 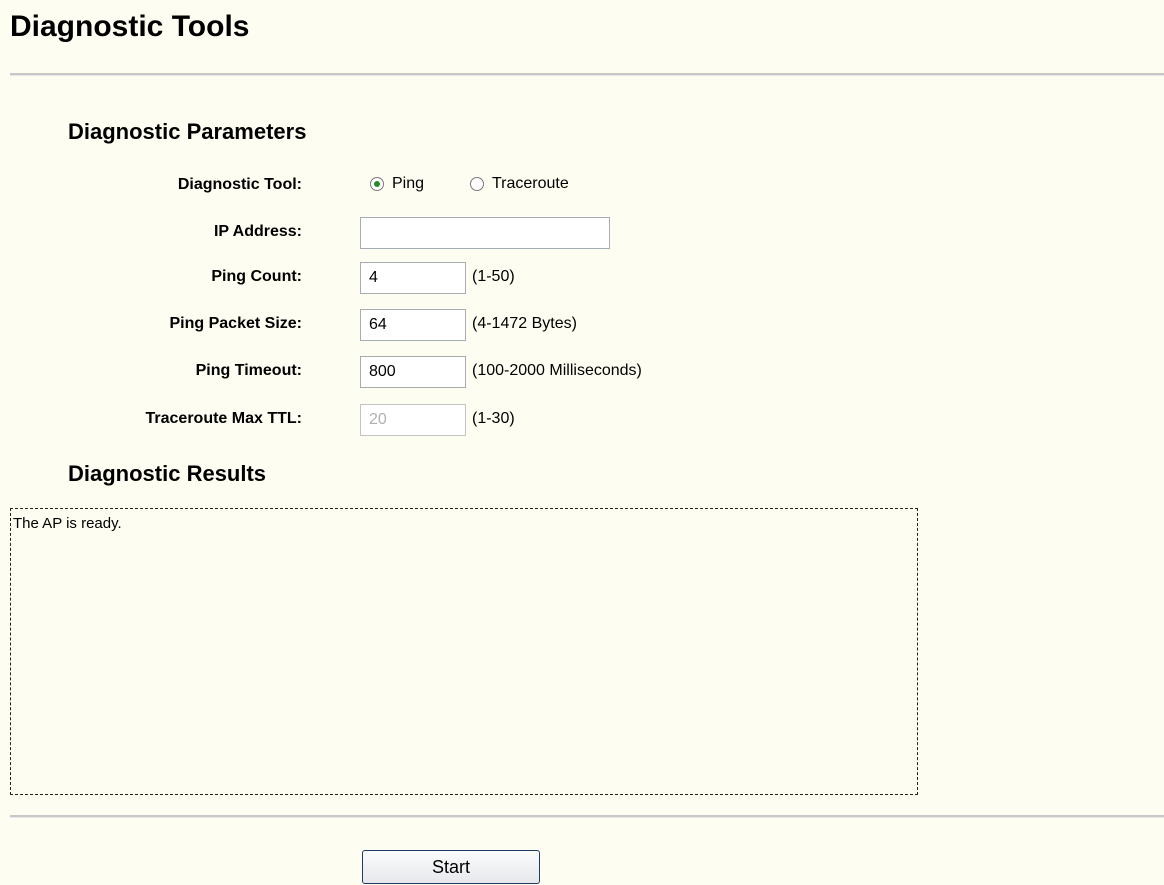 What do you see at coordinates (130, 26) in the screenshot?
I see `page-title: Diagnostic Tools` at bounding box center [130, 26].